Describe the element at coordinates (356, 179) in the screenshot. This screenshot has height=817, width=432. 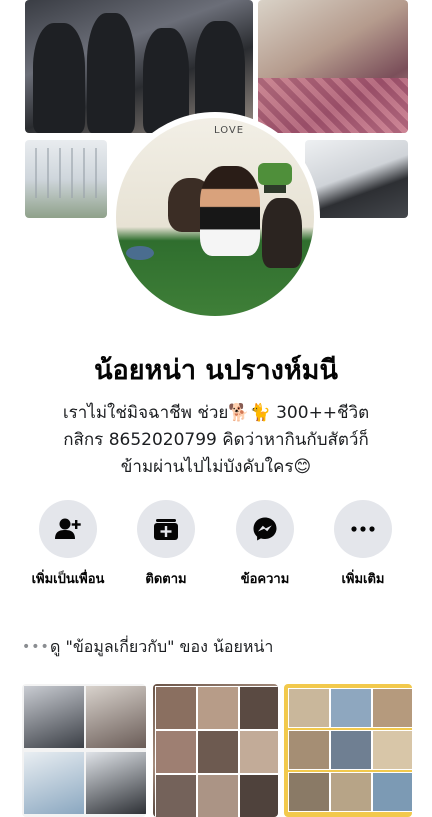
I see `cover-photo-person` at that location.